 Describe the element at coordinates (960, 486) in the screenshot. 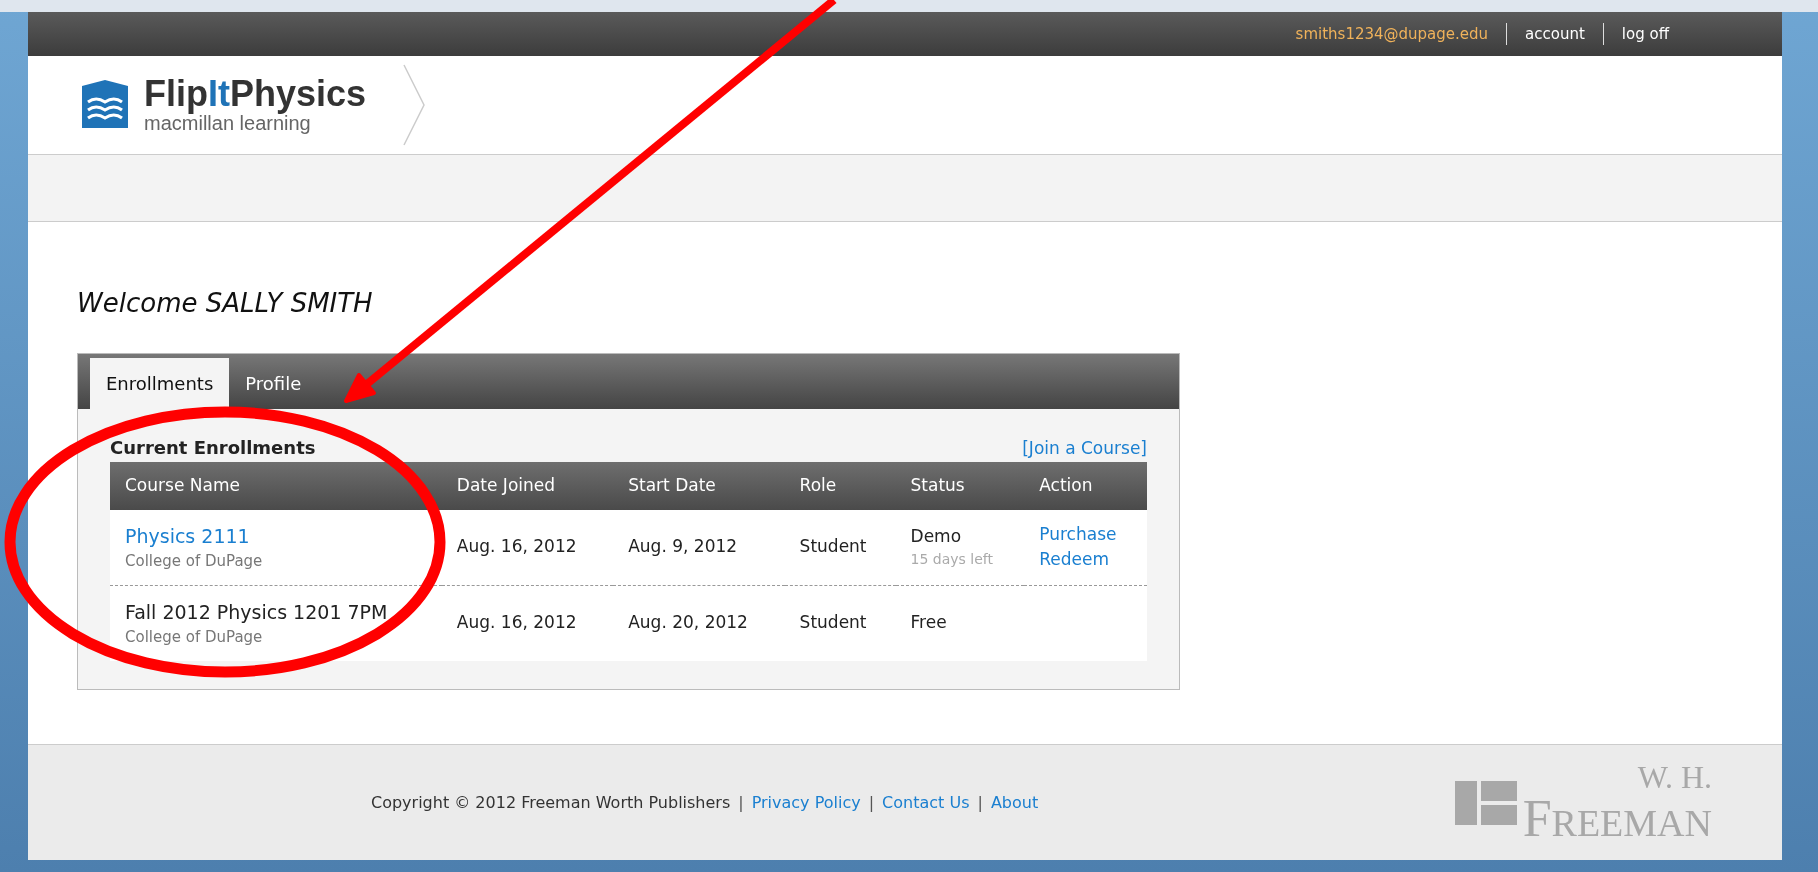

I see `column-header: Status` at that location.